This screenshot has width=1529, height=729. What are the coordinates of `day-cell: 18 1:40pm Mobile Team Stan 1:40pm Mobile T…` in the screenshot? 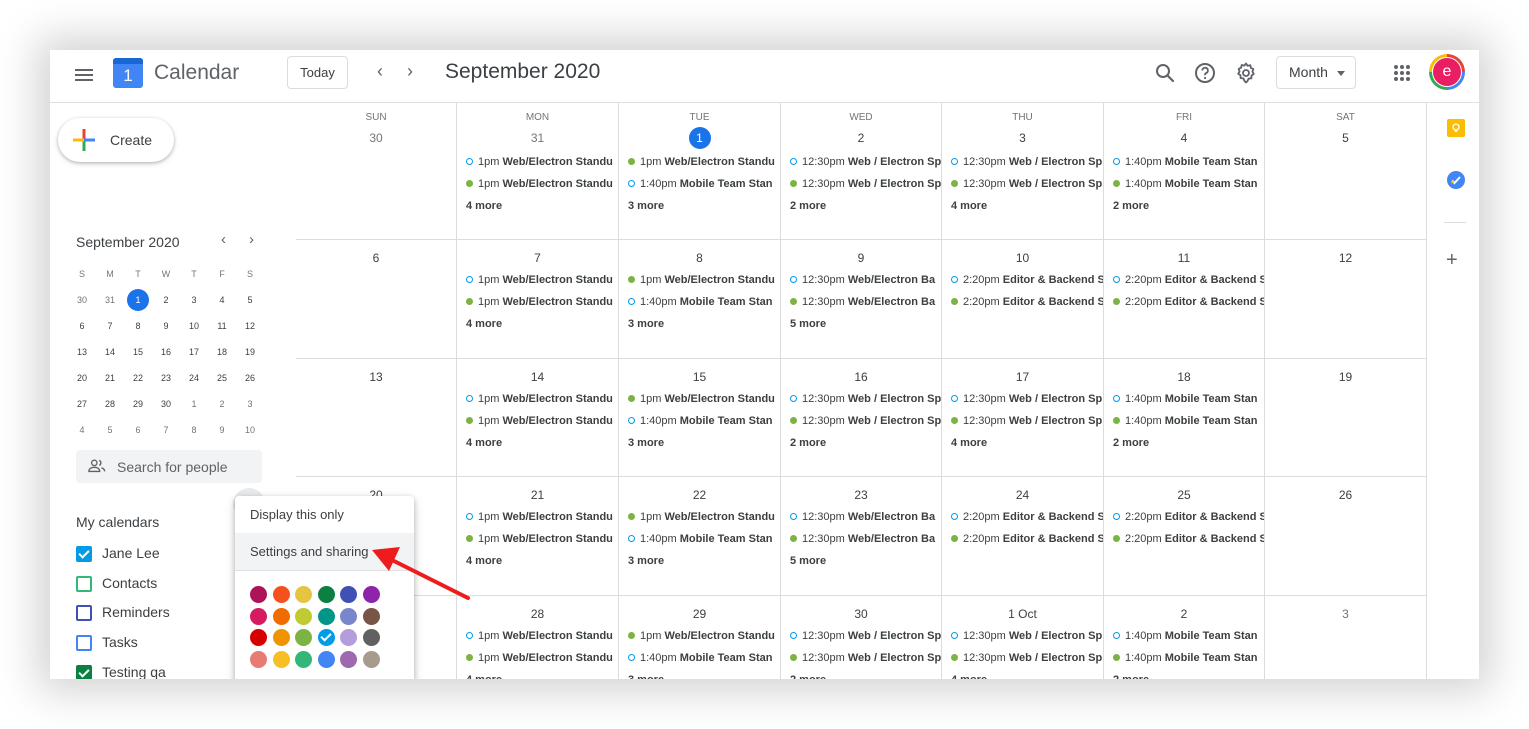 It's located at (1184, 418).